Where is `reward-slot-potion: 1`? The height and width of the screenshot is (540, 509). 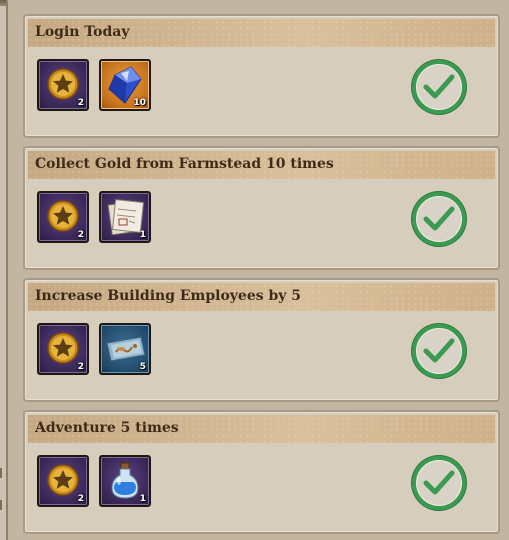
reward-slot-potion: 1 is located at coordinates (125, 481).